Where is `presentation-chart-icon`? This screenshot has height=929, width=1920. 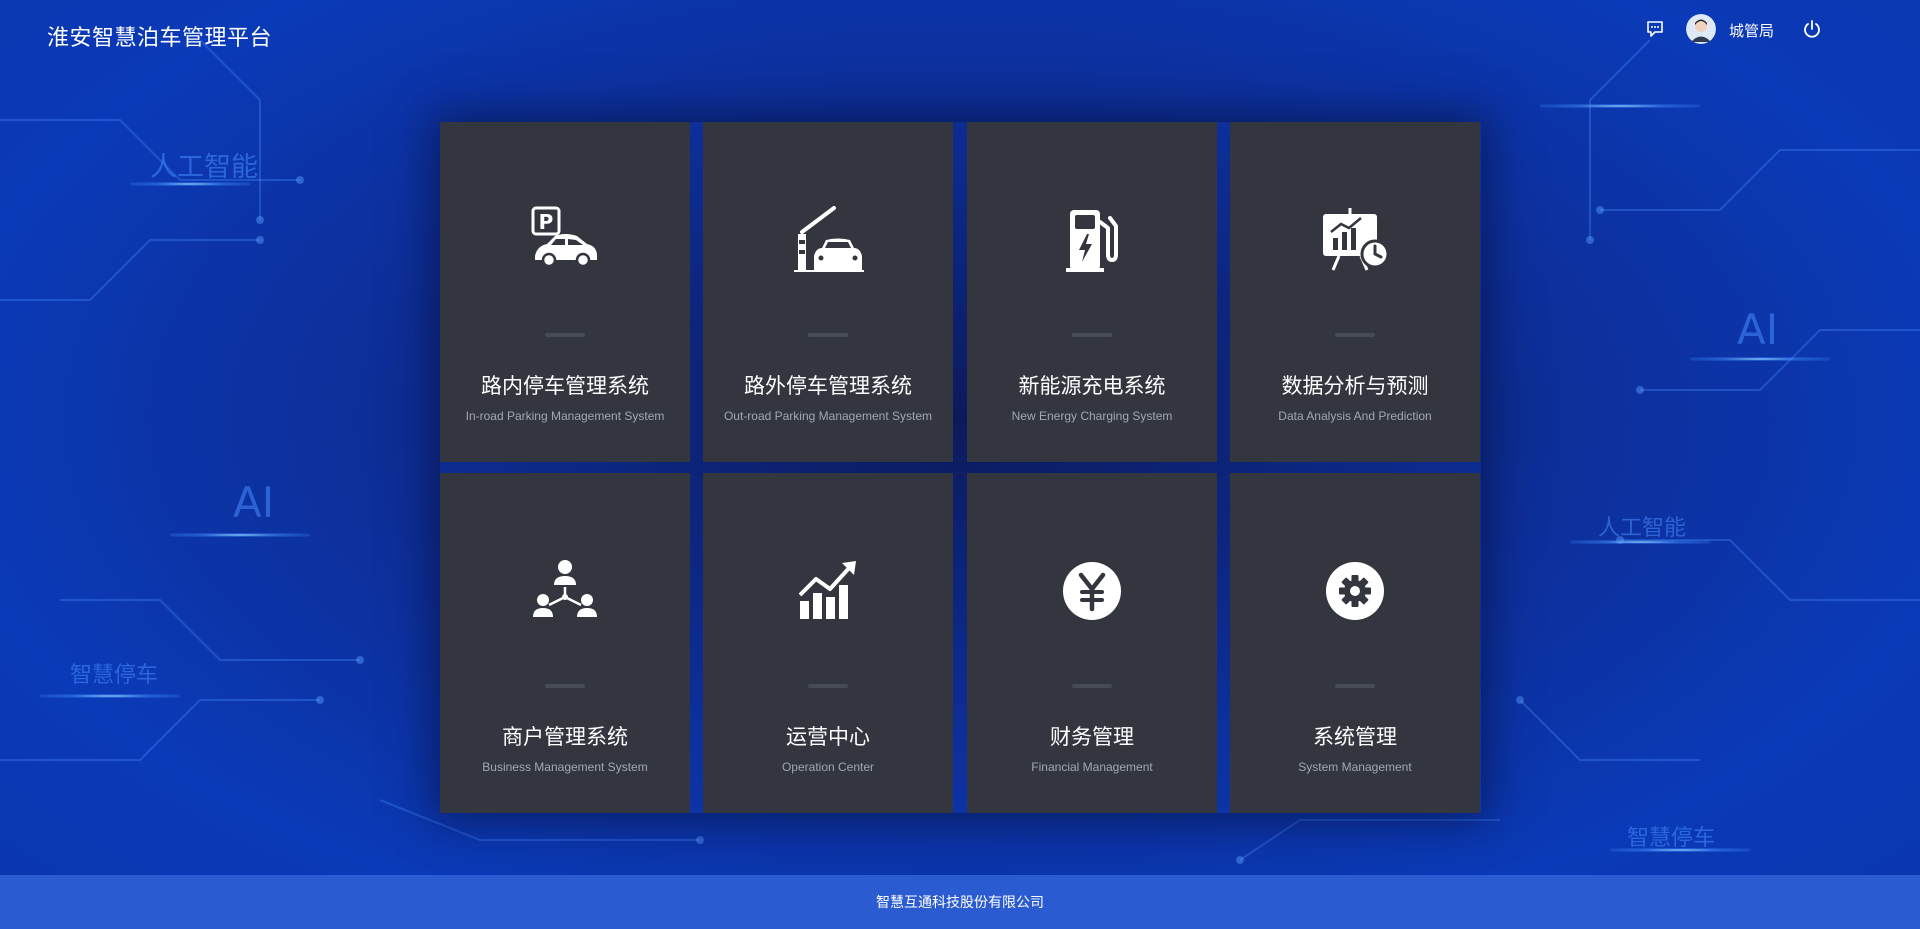 presentation-chart-icon is located at coordinates (1355, 240).